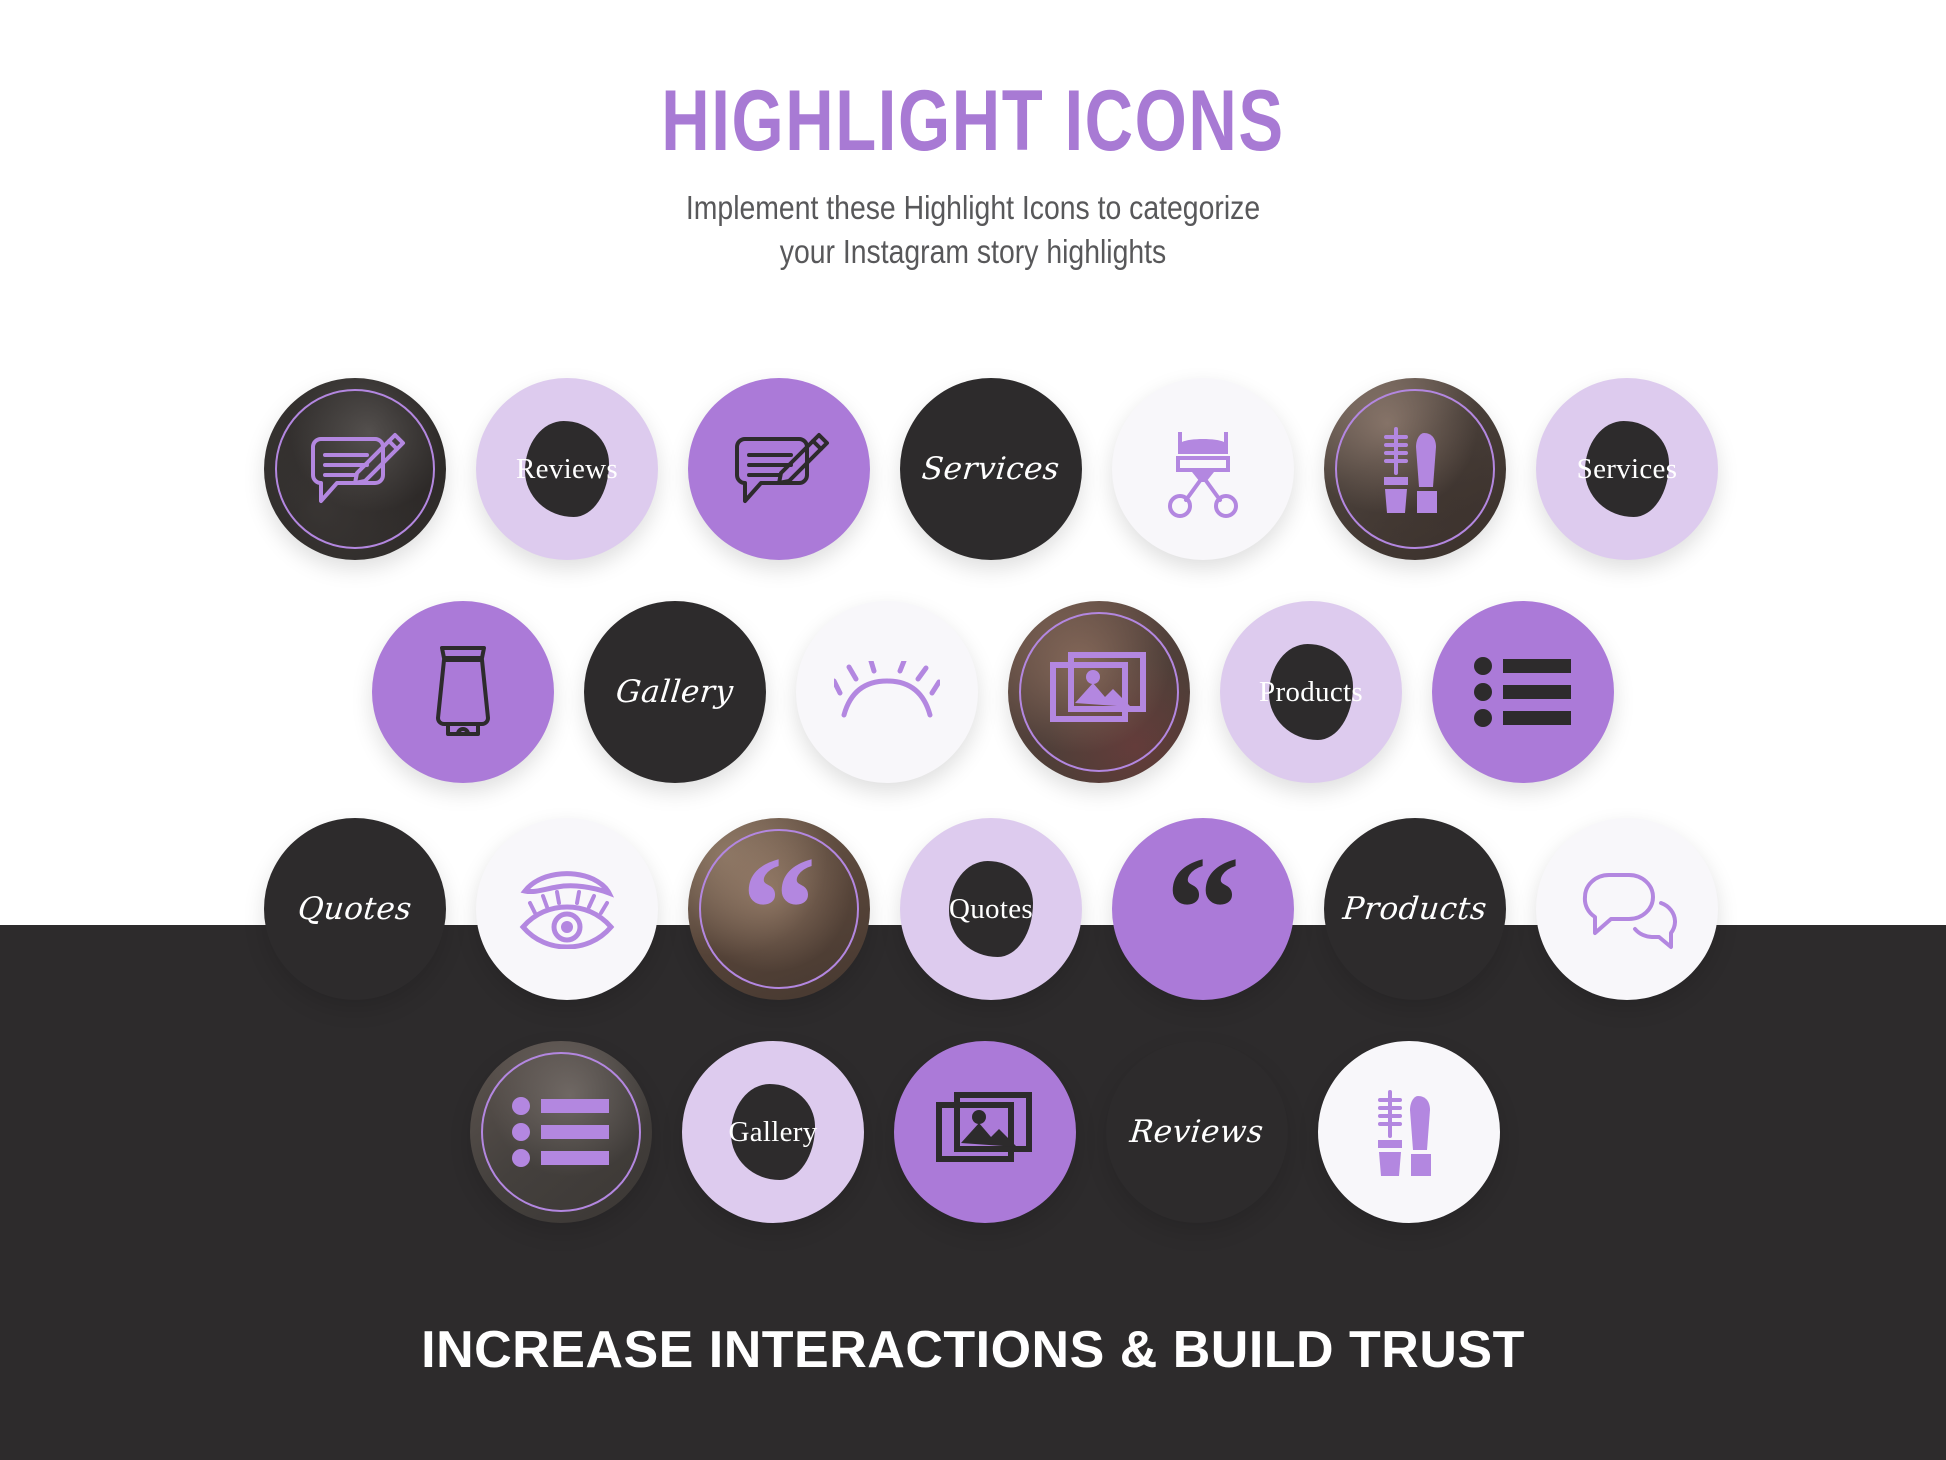 The image size is (1946, 1460). I want to click on row-2: Gallery Products, so click(993, 692).